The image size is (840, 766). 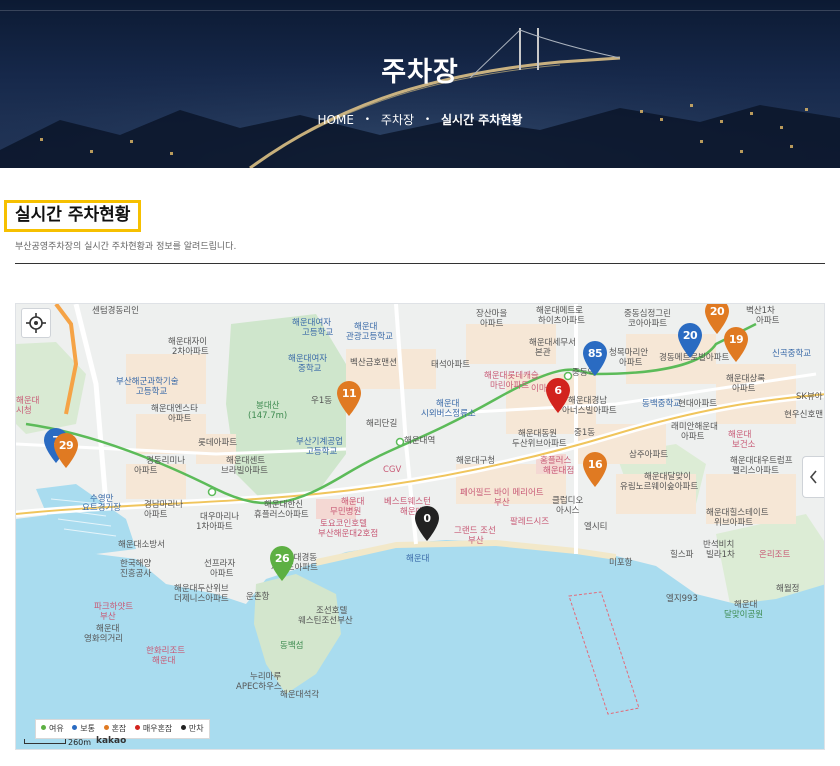 I want to click on map-label: 누리마루, so click(x=266, y=677).